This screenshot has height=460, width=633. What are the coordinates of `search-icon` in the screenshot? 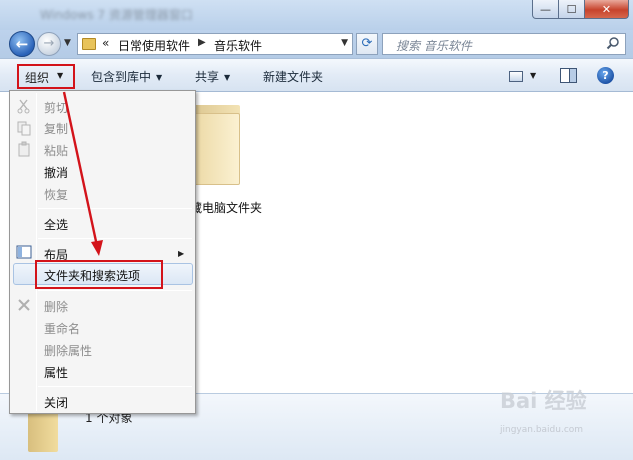 It's located at (613, 43).